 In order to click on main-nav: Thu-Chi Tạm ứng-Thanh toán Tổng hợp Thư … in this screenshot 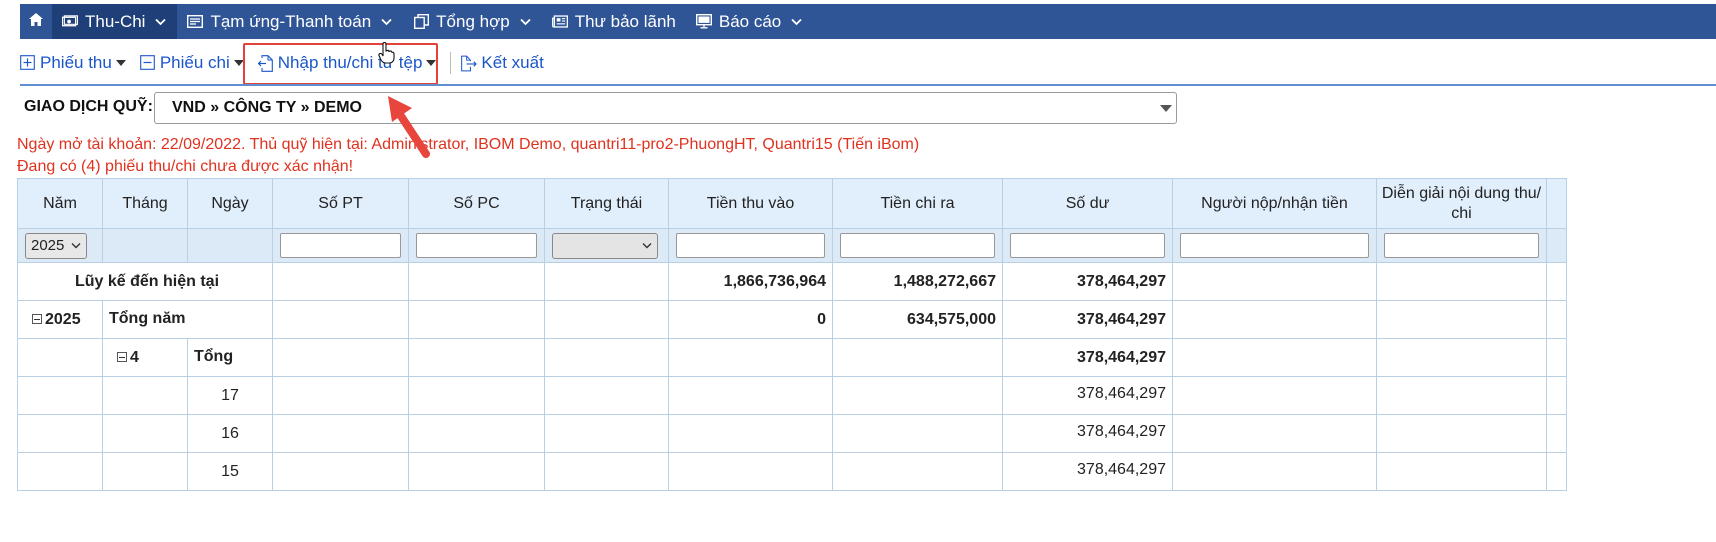, I will do `click(868, 21)`.